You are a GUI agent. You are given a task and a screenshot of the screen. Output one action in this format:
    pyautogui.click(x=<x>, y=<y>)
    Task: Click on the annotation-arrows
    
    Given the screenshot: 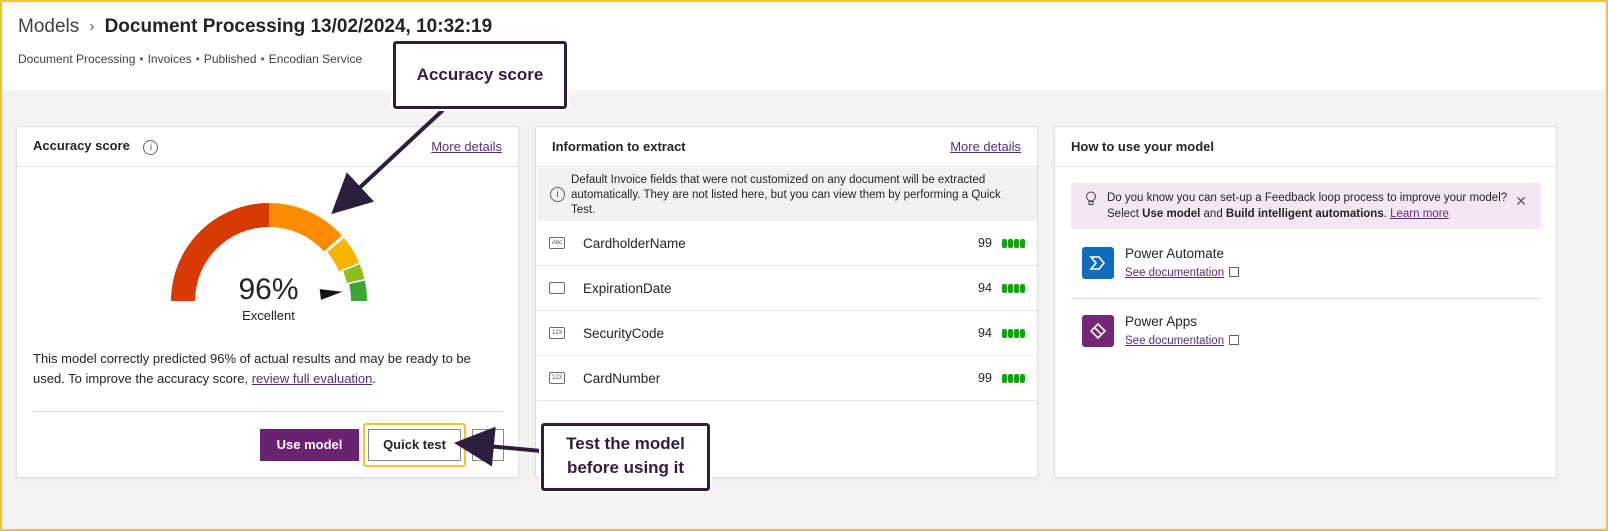 What is the action you would take?
    pyautogui.click(x=436, y=287)
    